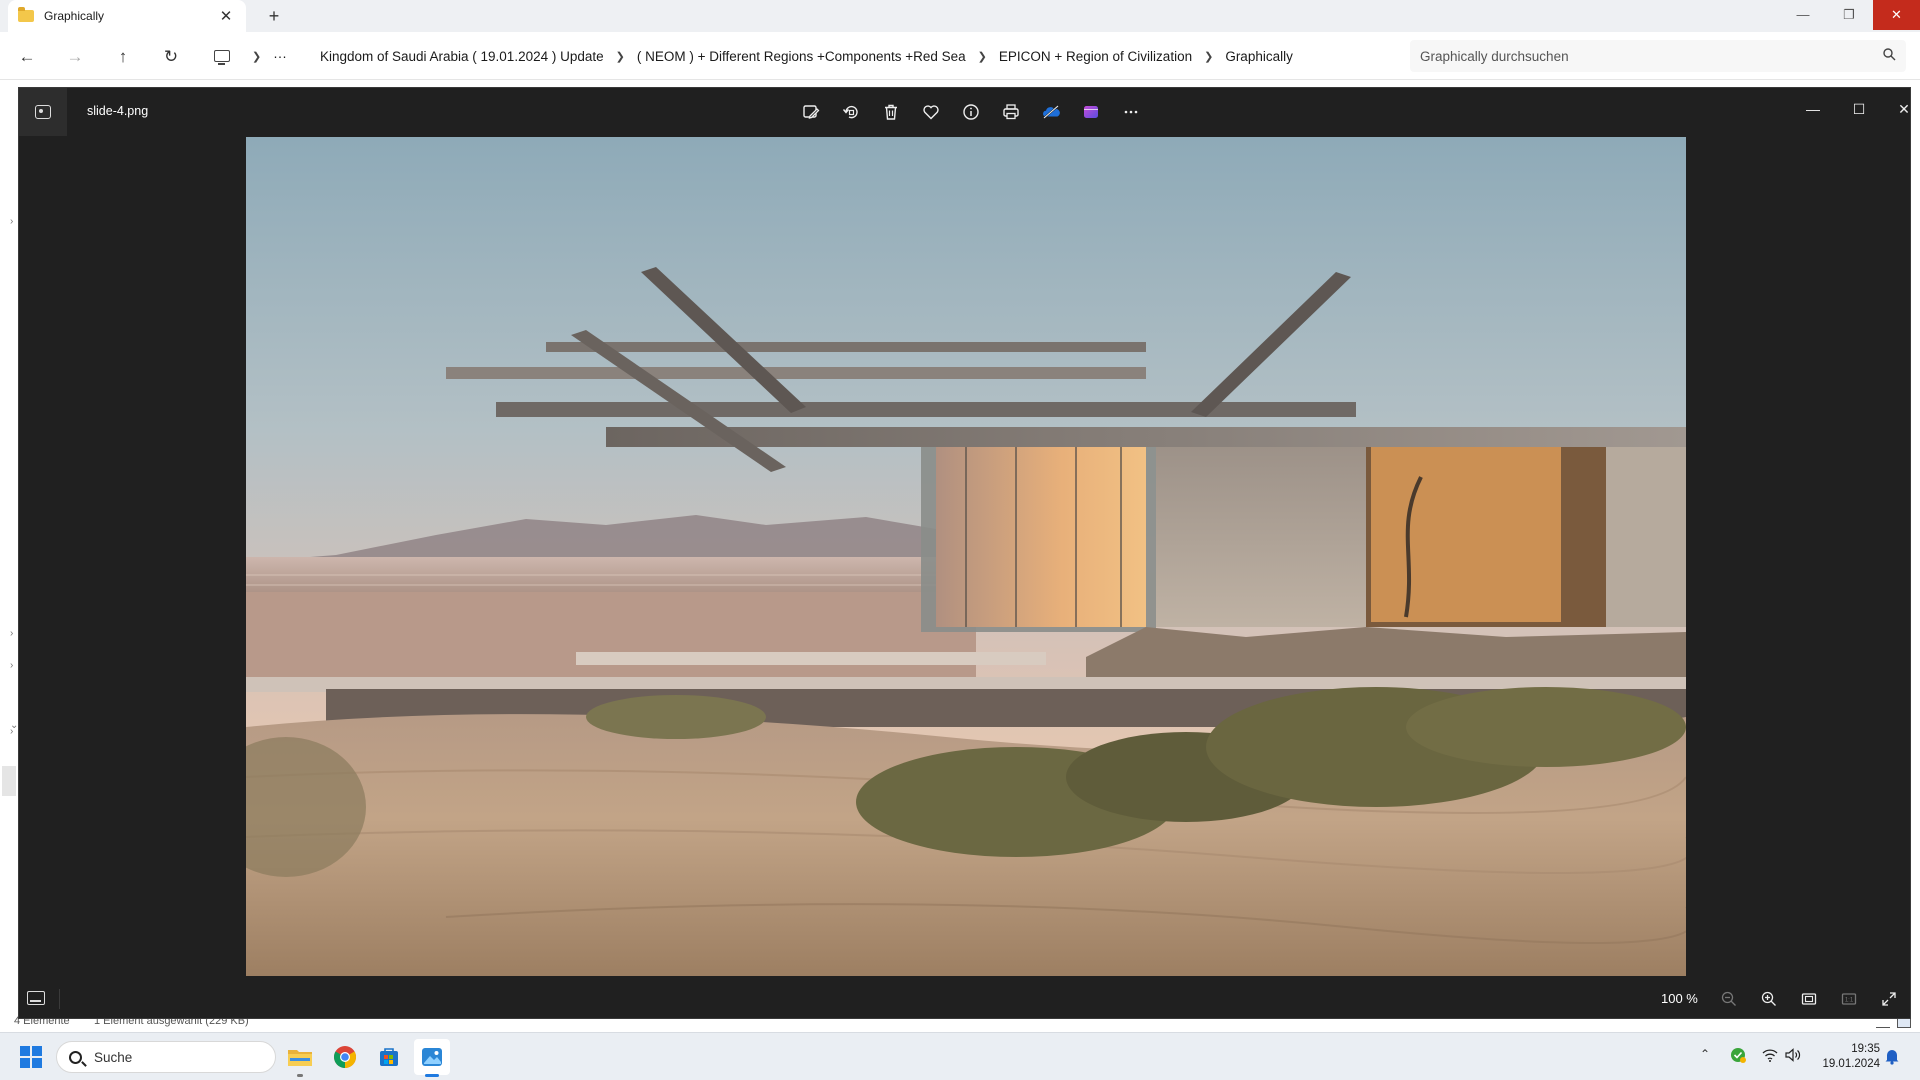 The height and width of the screenshot is (1080, 1920). I want to click on breadcrumb-item: Graphically, so click(1259, 56).